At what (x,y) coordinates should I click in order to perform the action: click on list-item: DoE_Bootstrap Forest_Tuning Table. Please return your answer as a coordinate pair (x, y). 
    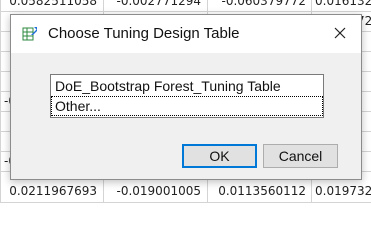
    Looking at the image, I should click on (187, 86).